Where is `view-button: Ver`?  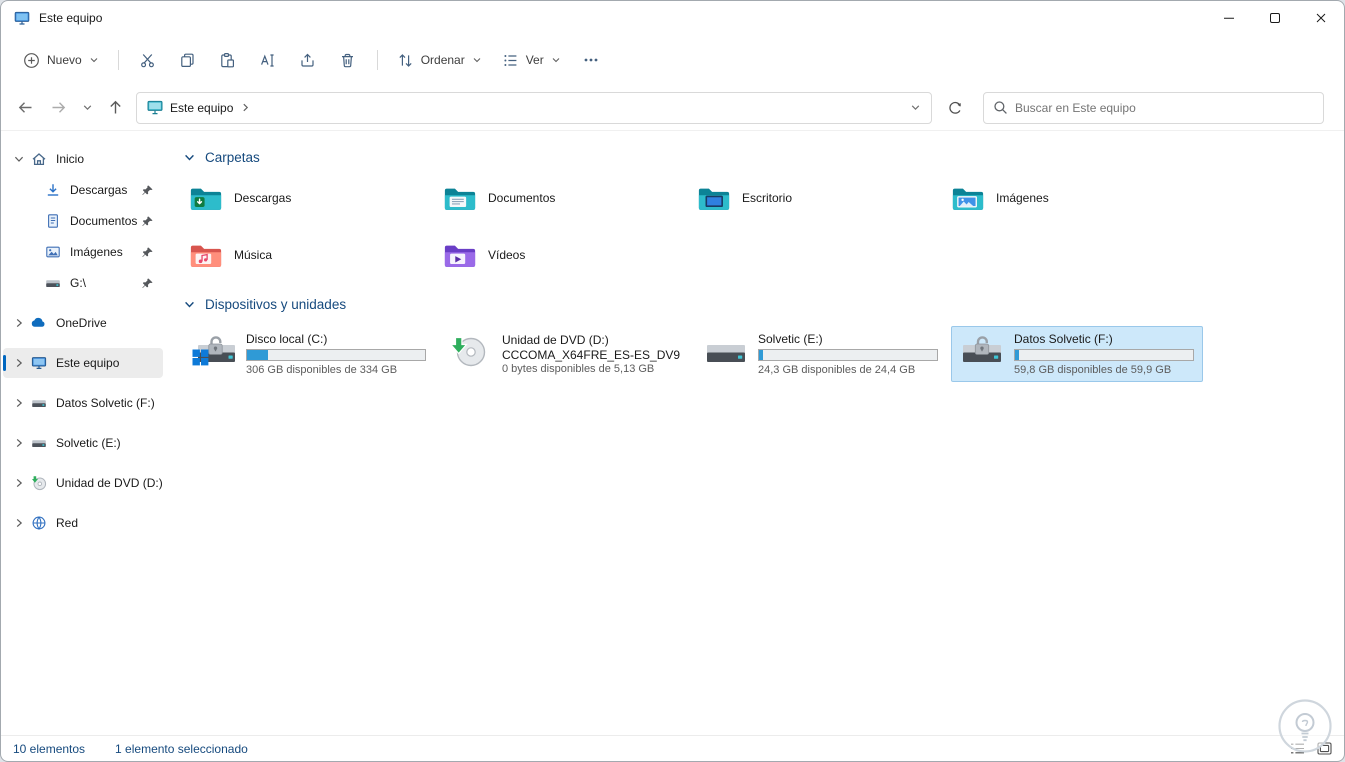 view-button: Ver is located at coordinates (531, 60).